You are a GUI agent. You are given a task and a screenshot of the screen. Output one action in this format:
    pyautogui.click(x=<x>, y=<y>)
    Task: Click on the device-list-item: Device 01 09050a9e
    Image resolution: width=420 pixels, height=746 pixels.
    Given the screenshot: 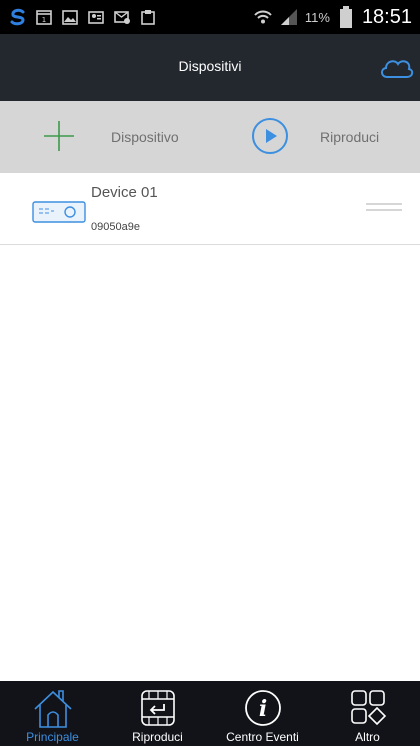 What is the action you would take?
    pyautogui.click(x=210, y=209)
    